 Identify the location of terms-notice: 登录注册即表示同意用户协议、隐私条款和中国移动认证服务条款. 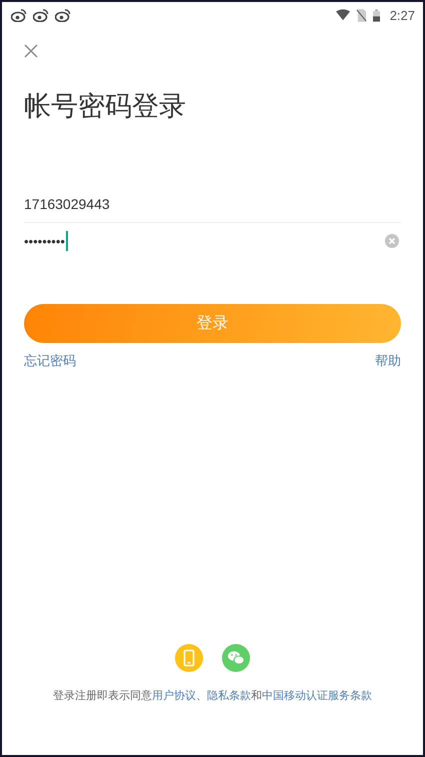
(212, 695).